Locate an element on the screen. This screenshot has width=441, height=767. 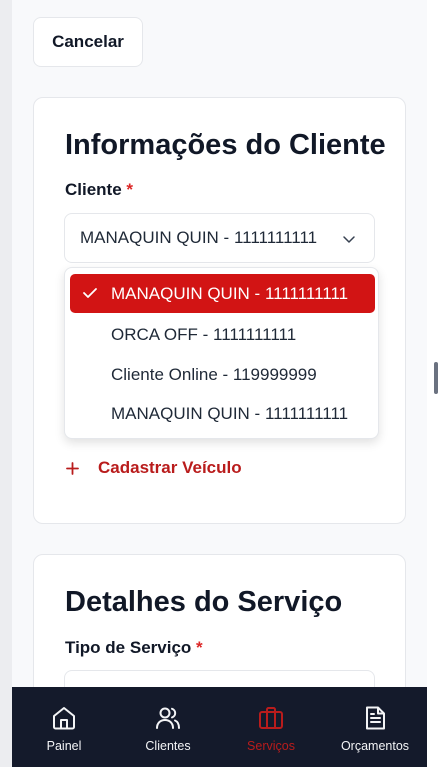
cancel-button: Cancelar is located at coordinates (88, 42).